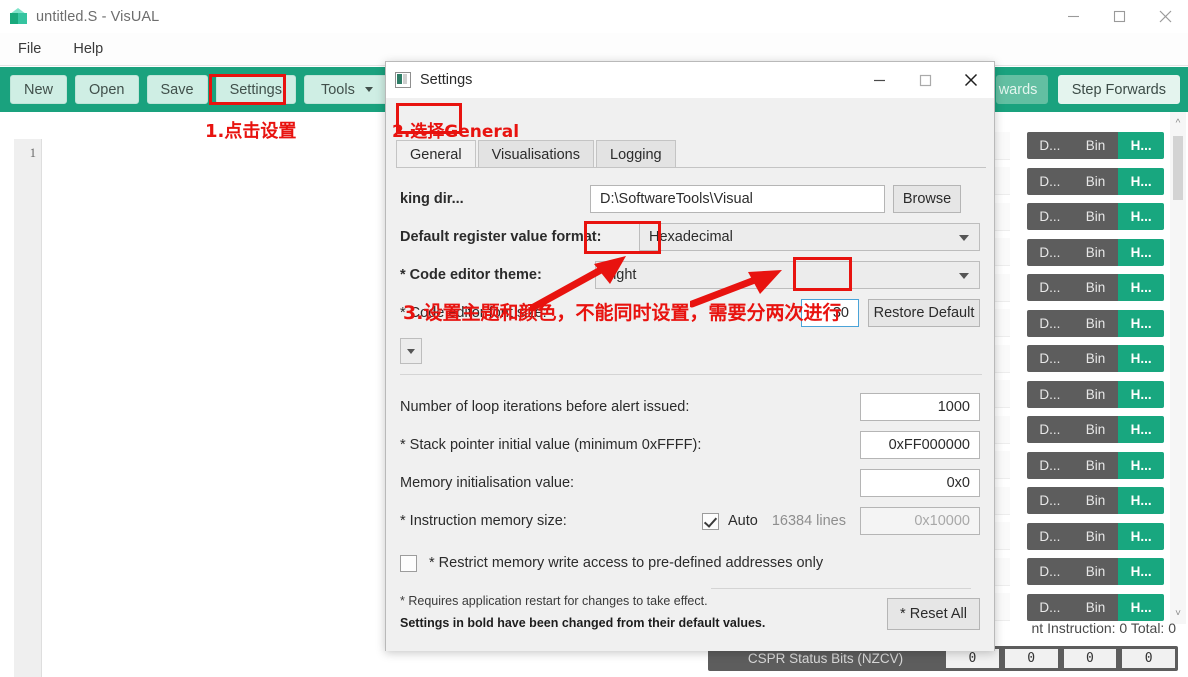  I want to click on step-backwards-button: wards, so click(1021, 89).